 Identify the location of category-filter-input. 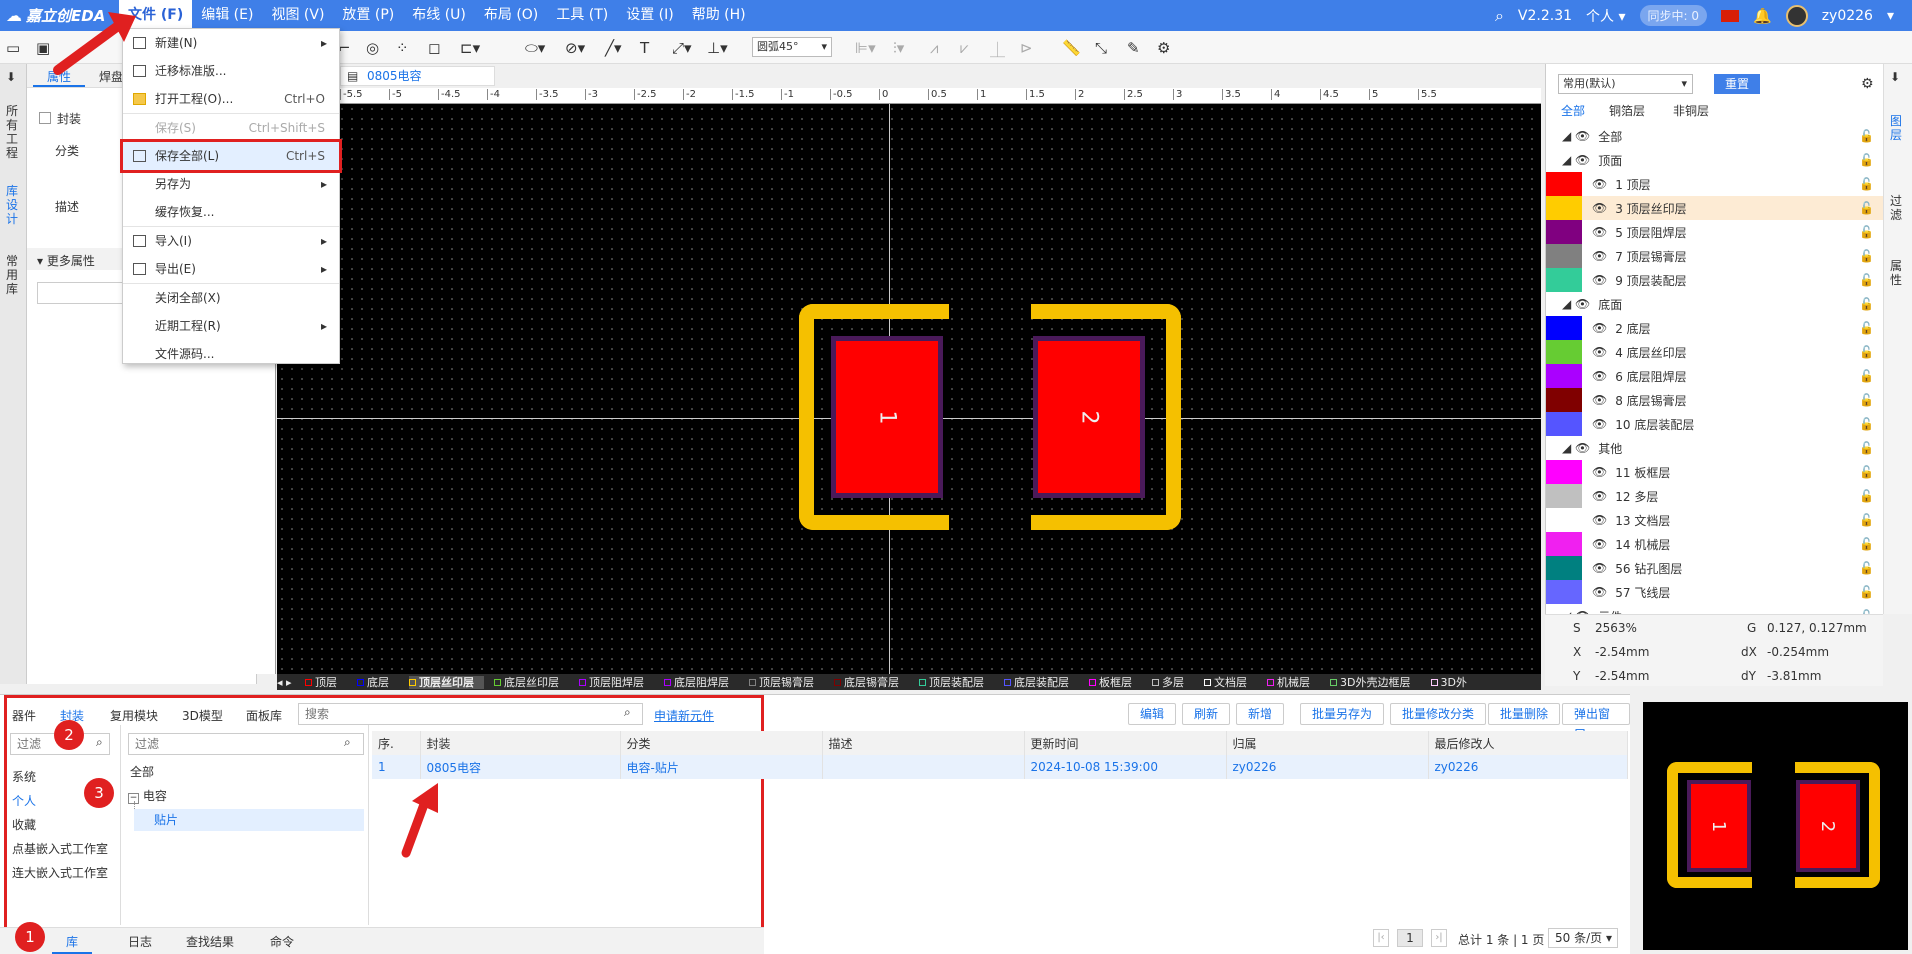
(246, 744).